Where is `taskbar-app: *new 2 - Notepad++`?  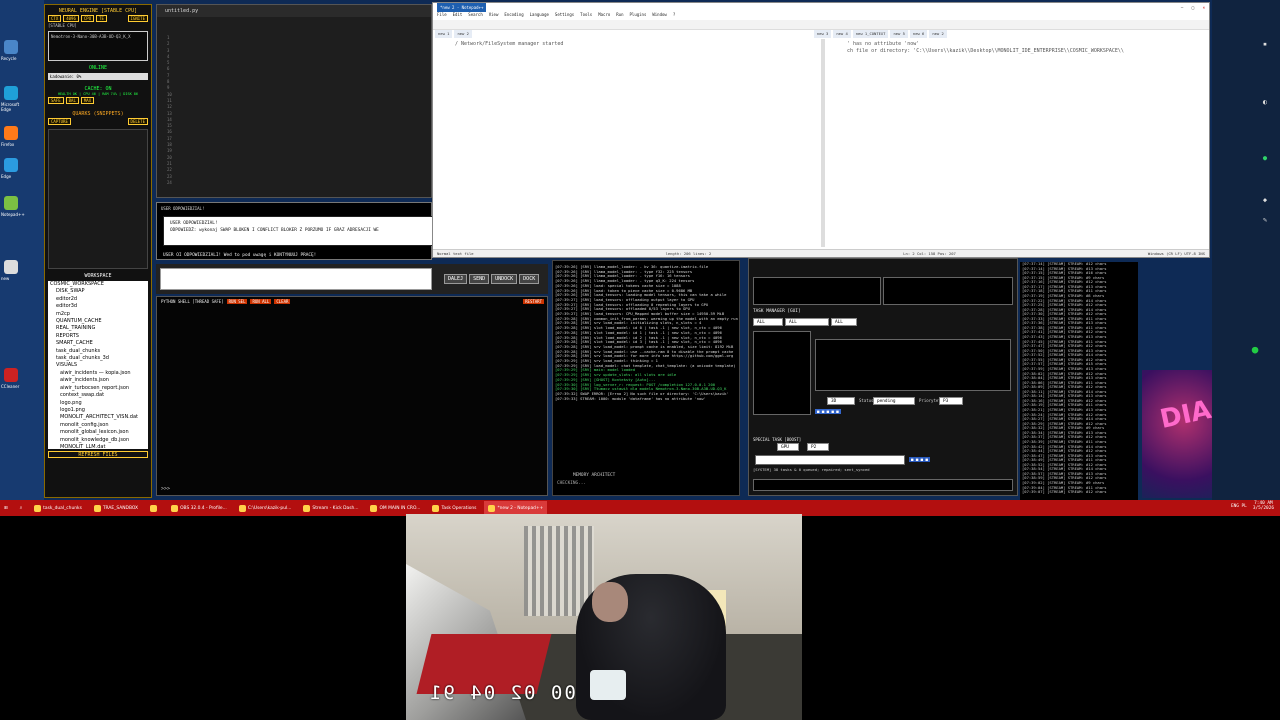
taskbar-app: *new 2 - Notepad++ is located at coordinates (516, 508).